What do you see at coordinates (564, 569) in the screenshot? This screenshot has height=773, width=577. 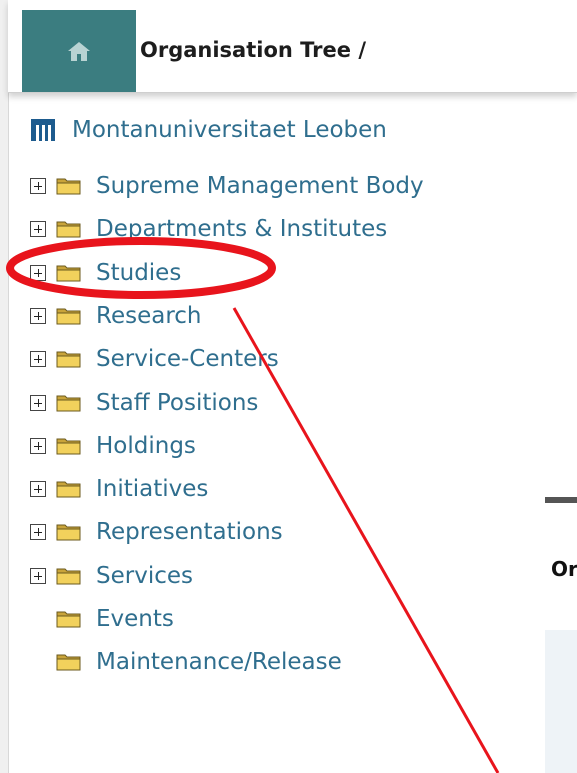 I see `side-panel-label: Or` at bounding box center [564, 569].